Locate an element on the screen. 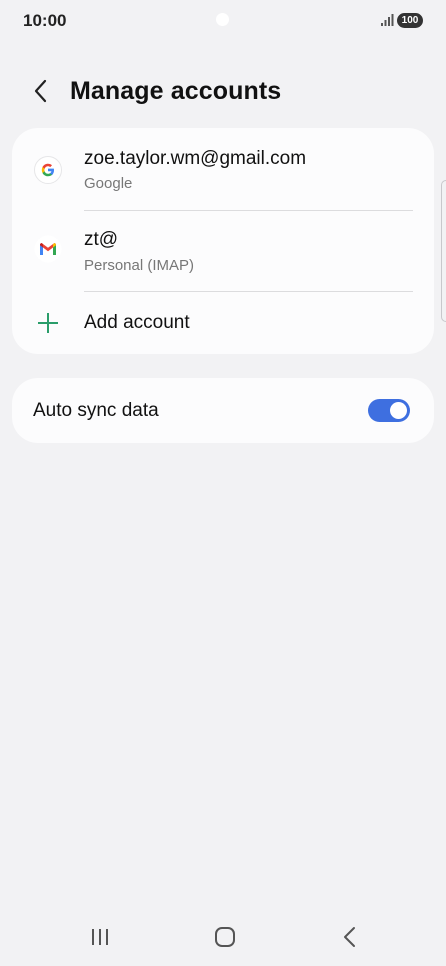  gmail-icon is located at coordinates (48, 249).